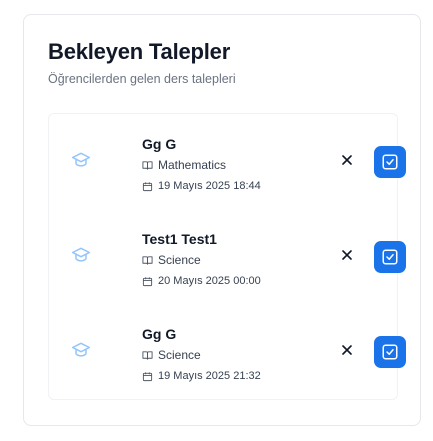 The width and height of the screenshot is (433, 441). Describe the element at coordinates (179, 239) in the screenshot. I see `student-name: Test1 Test1` at that location.